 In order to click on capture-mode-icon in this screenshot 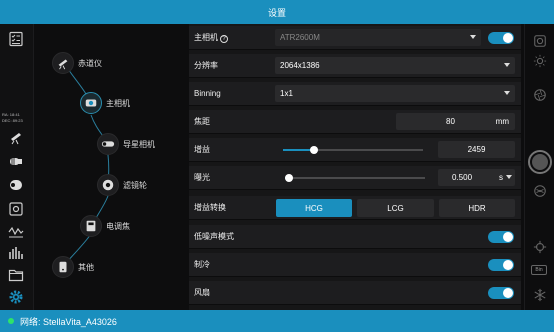, I will do `click(540, 41)`.